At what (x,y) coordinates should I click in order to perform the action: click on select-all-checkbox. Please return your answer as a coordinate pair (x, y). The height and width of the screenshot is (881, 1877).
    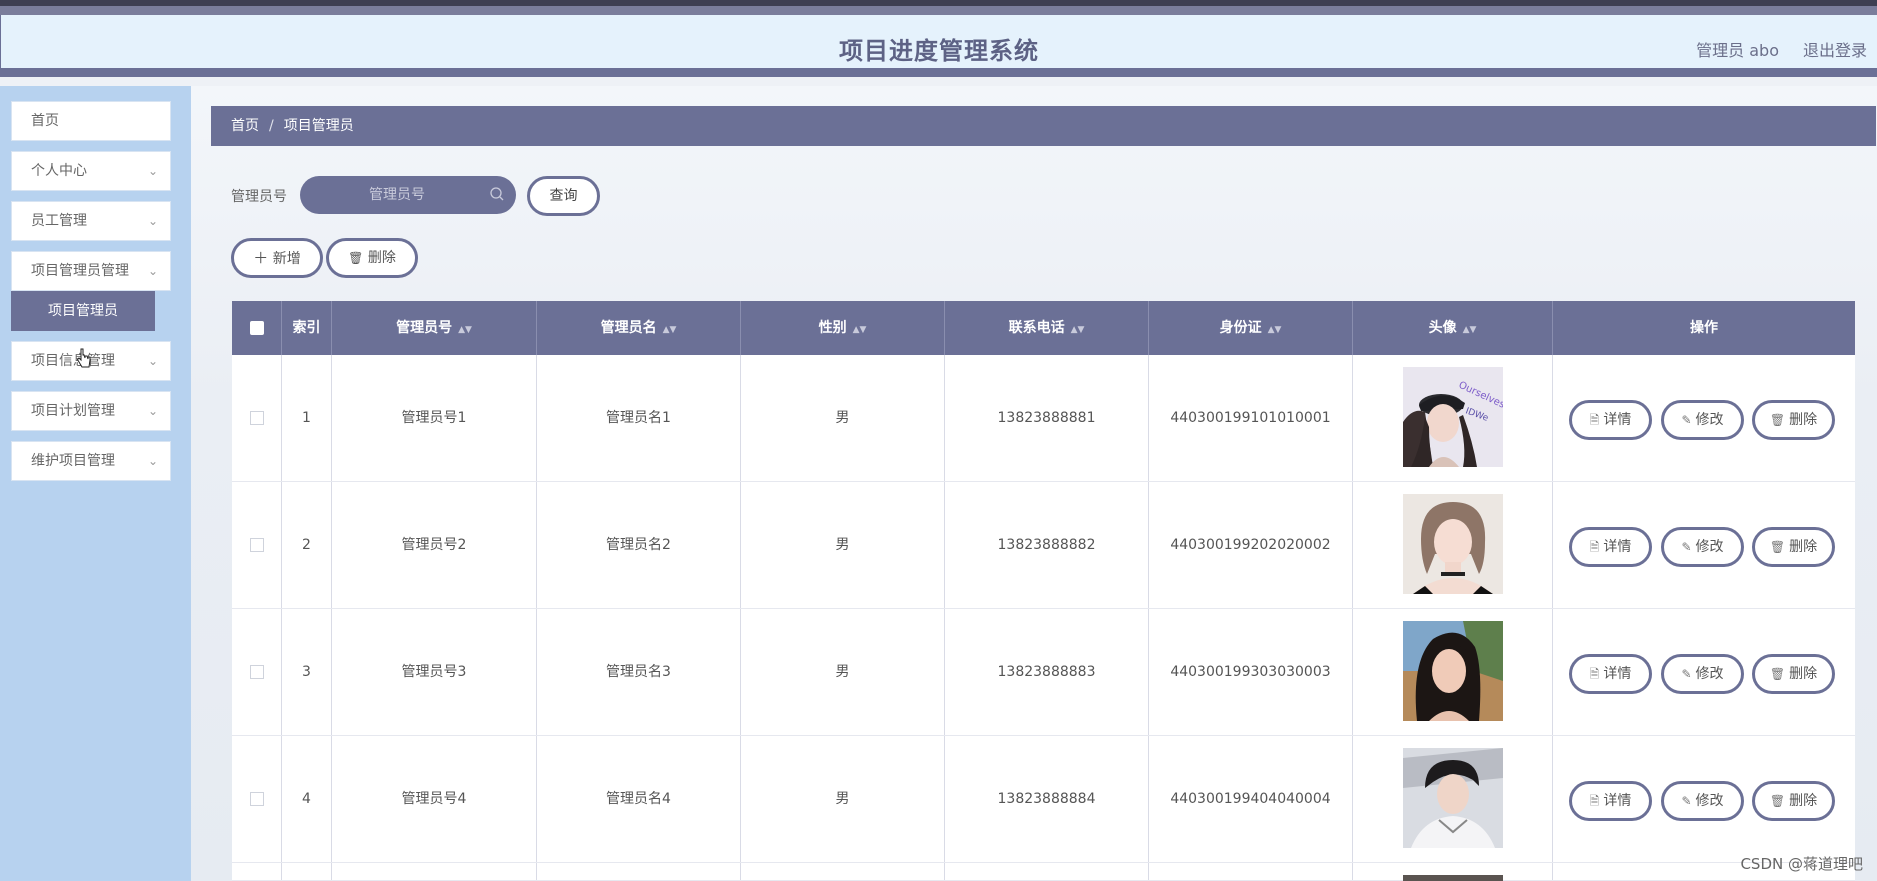
    Looking at the image, I should click on (256, 328).